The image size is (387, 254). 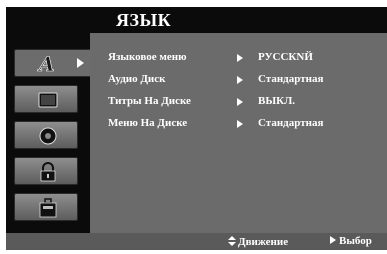 I want to click on display-icon, so click(x=48, y=100).